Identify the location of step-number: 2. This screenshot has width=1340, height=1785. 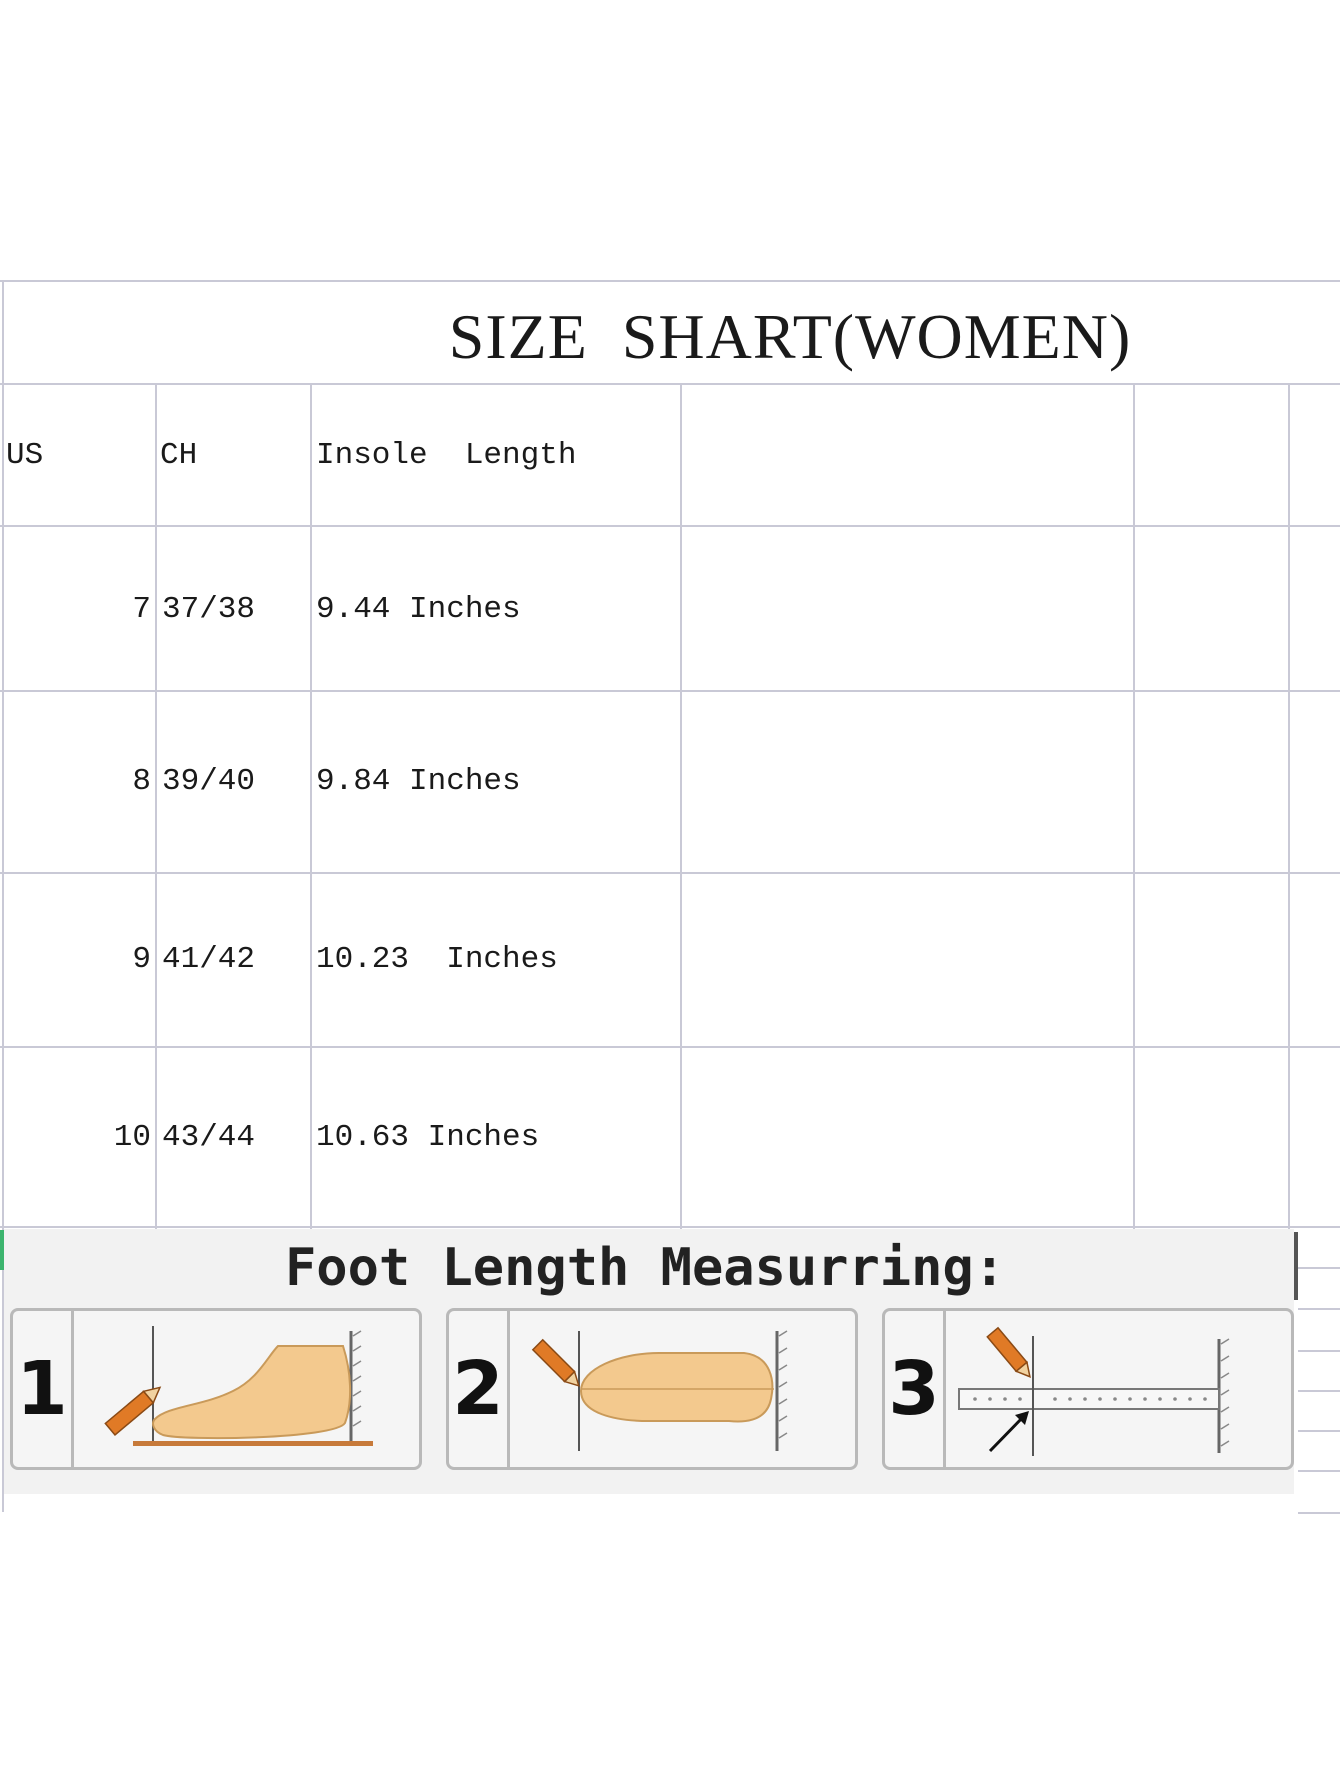
(479, 1389).